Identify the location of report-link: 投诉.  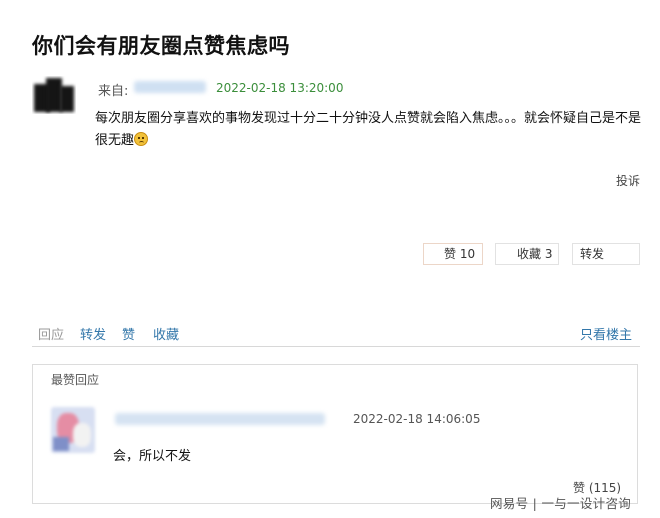
(628, 180).